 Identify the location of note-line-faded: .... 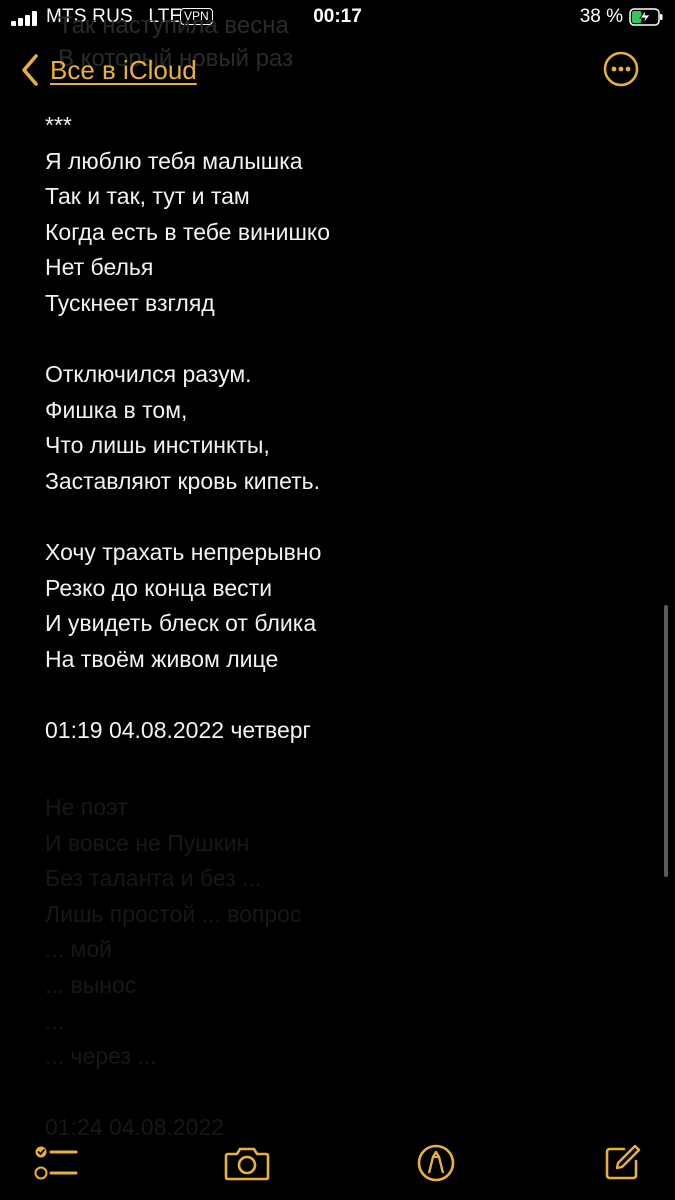
(55, 1020).